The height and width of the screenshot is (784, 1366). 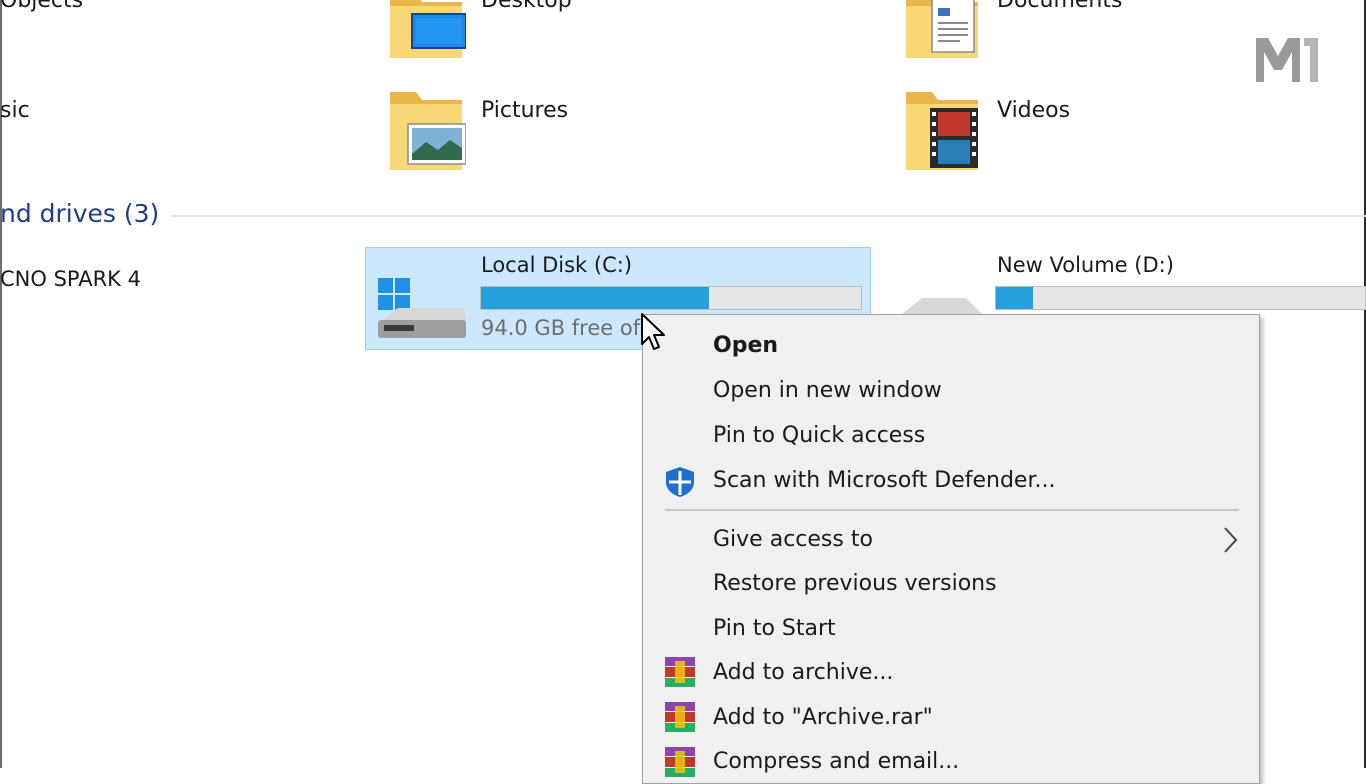 What do you see at coordinates (1085, 265) in the screenshot?
I see `drive-label-d: New Volume (D:)` at bounding box center [1085, 265].